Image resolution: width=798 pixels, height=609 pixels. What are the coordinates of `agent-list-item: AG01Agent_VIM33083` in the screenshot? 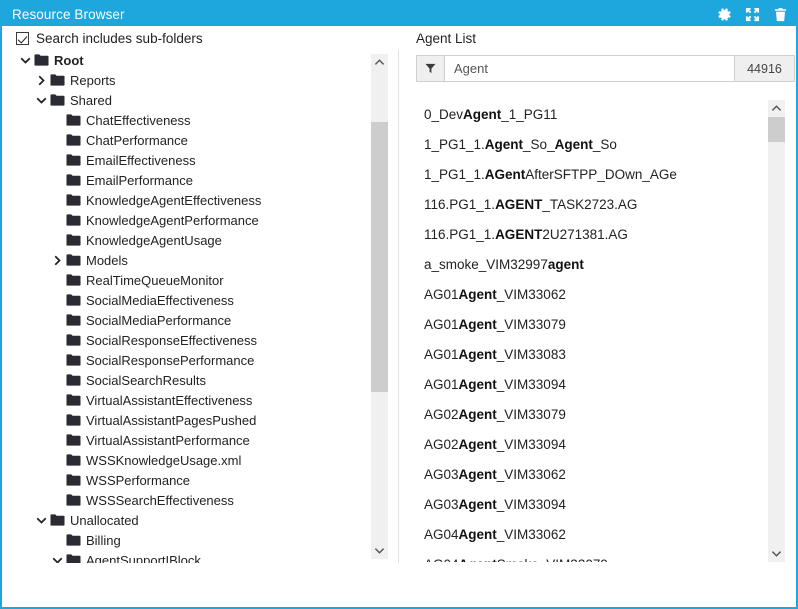 It's located at (592, 355).